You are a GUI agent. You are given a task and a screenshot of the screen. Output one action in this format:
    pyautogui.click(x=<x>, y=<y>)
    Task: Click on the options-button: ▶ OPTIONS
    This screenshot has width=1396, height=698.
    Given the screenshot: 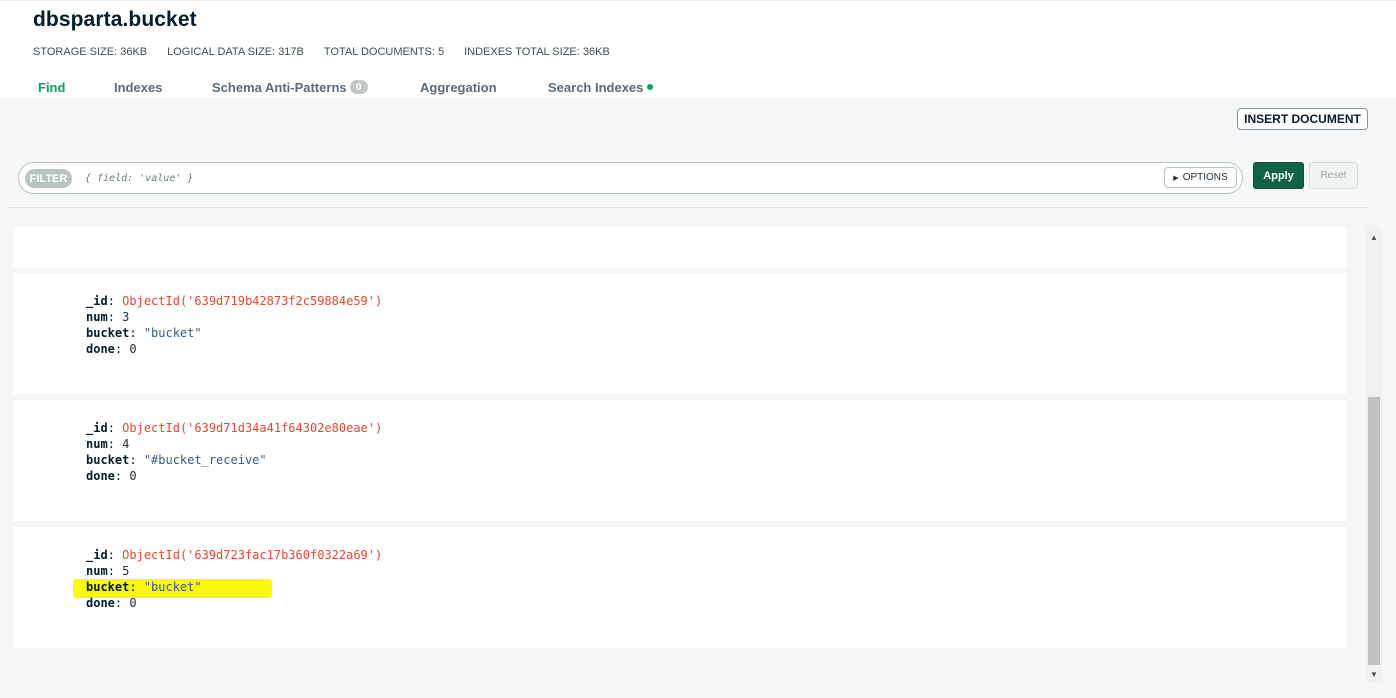 What is the action you would take?
    pyautogui.click(x=1200, y=177)
    